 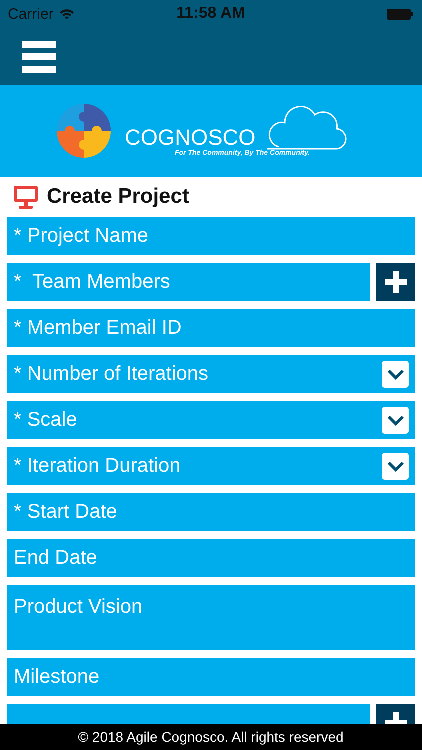 What do you see at coordinates (118, 197) in the screenshot?
I see `page-title: Create Project` at bounding box center [118, 197].